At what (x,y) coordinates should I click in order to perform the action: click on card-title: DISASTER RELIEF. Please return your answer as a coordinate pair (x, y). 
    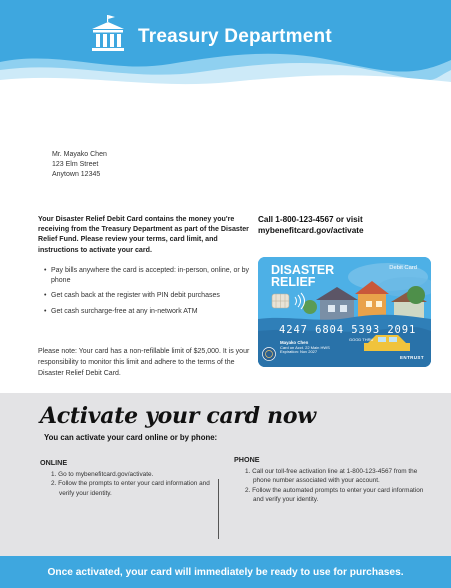
    Looking at the image, I should click on (303, 276).